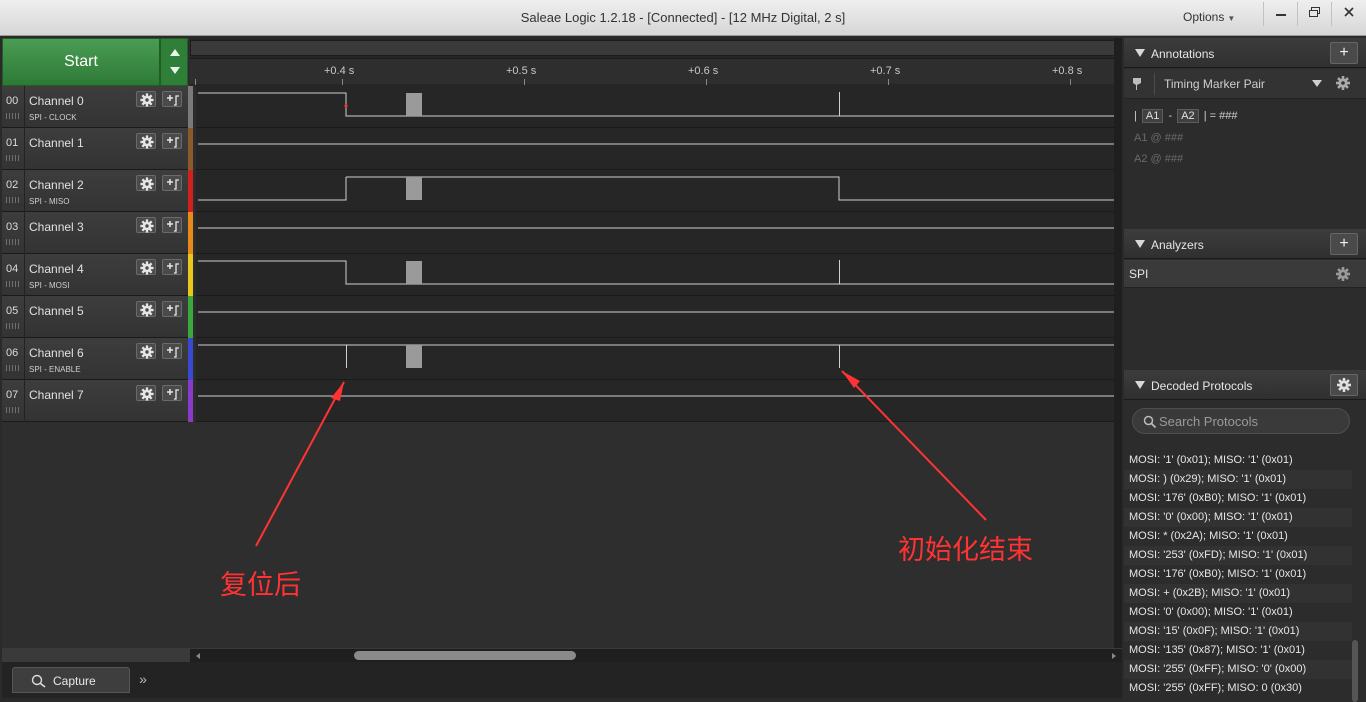  I want to click on annotation-measurements: | A1 - A2 | = ### A1 @ ### A2 @ ###, so click(1245, 164).